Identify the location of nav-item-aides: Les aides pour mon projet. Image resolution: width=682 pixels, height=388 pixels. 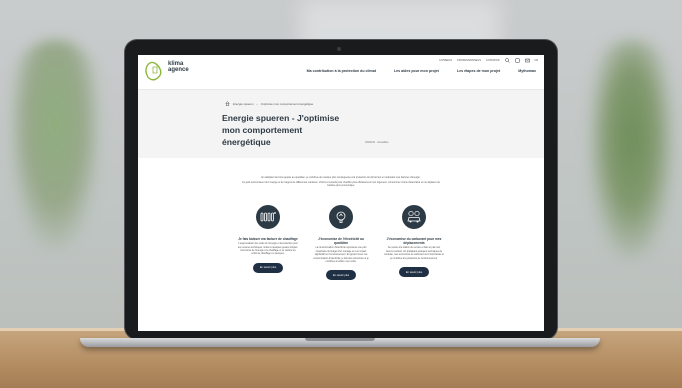
(416, 71).